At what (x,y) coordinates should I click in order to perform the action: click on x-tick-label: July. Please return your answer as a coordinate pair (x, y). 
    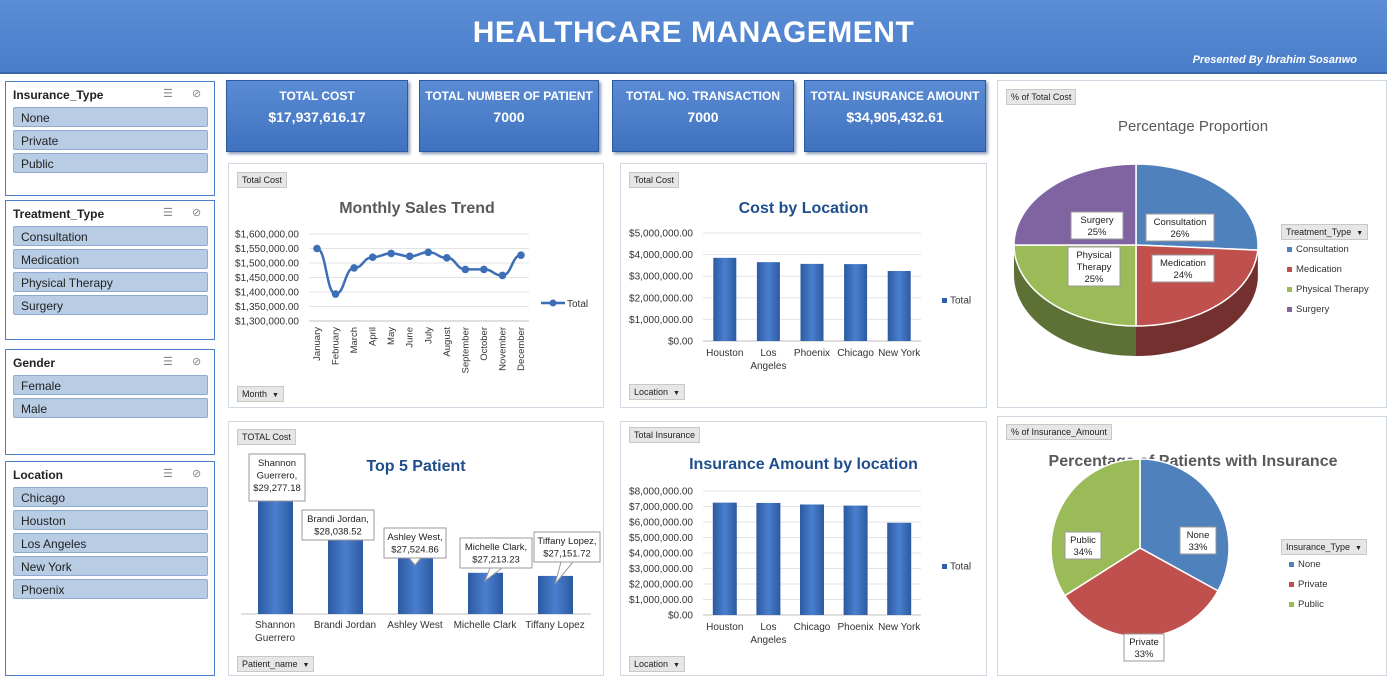
    Looking at the image, I should click on (428, 335).